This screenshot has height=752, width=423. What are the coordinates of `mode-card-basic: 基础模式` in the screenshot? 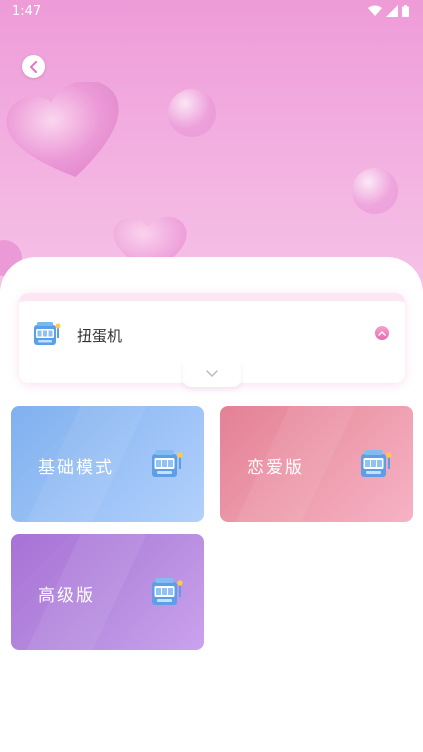 It's located at (107, 464).